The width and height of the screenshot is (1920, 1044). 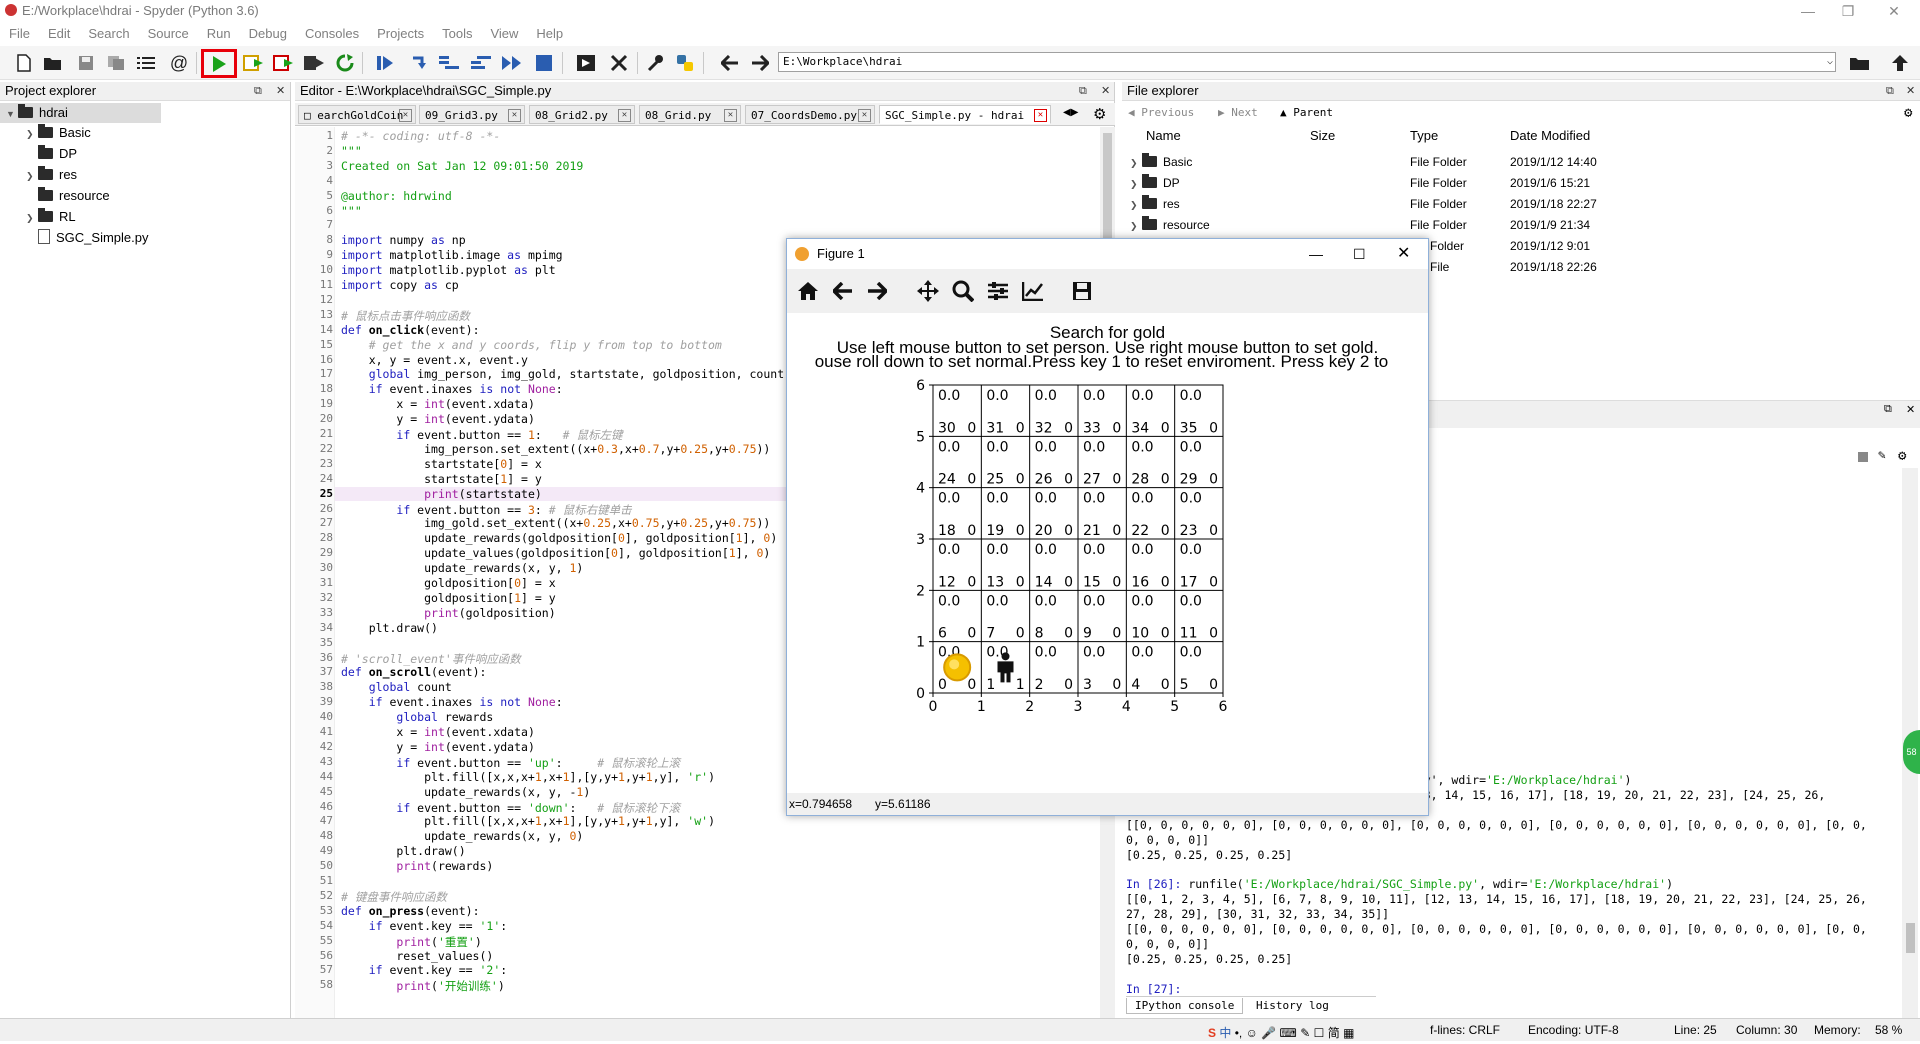 I want to click on tab-07-coordsdemo: 07_CoordsDemo.py ✕, so click(x=810, y=114).